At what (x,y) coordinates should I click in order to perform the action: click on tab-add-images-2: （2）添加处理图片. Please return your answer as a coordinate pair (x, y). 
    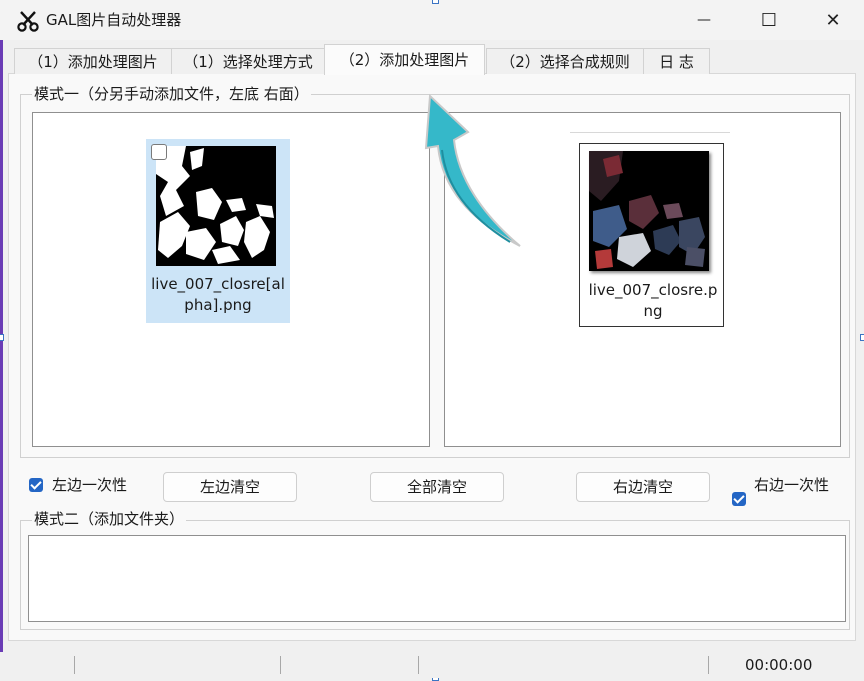
    Looking at the image, I should click on (404, 59).